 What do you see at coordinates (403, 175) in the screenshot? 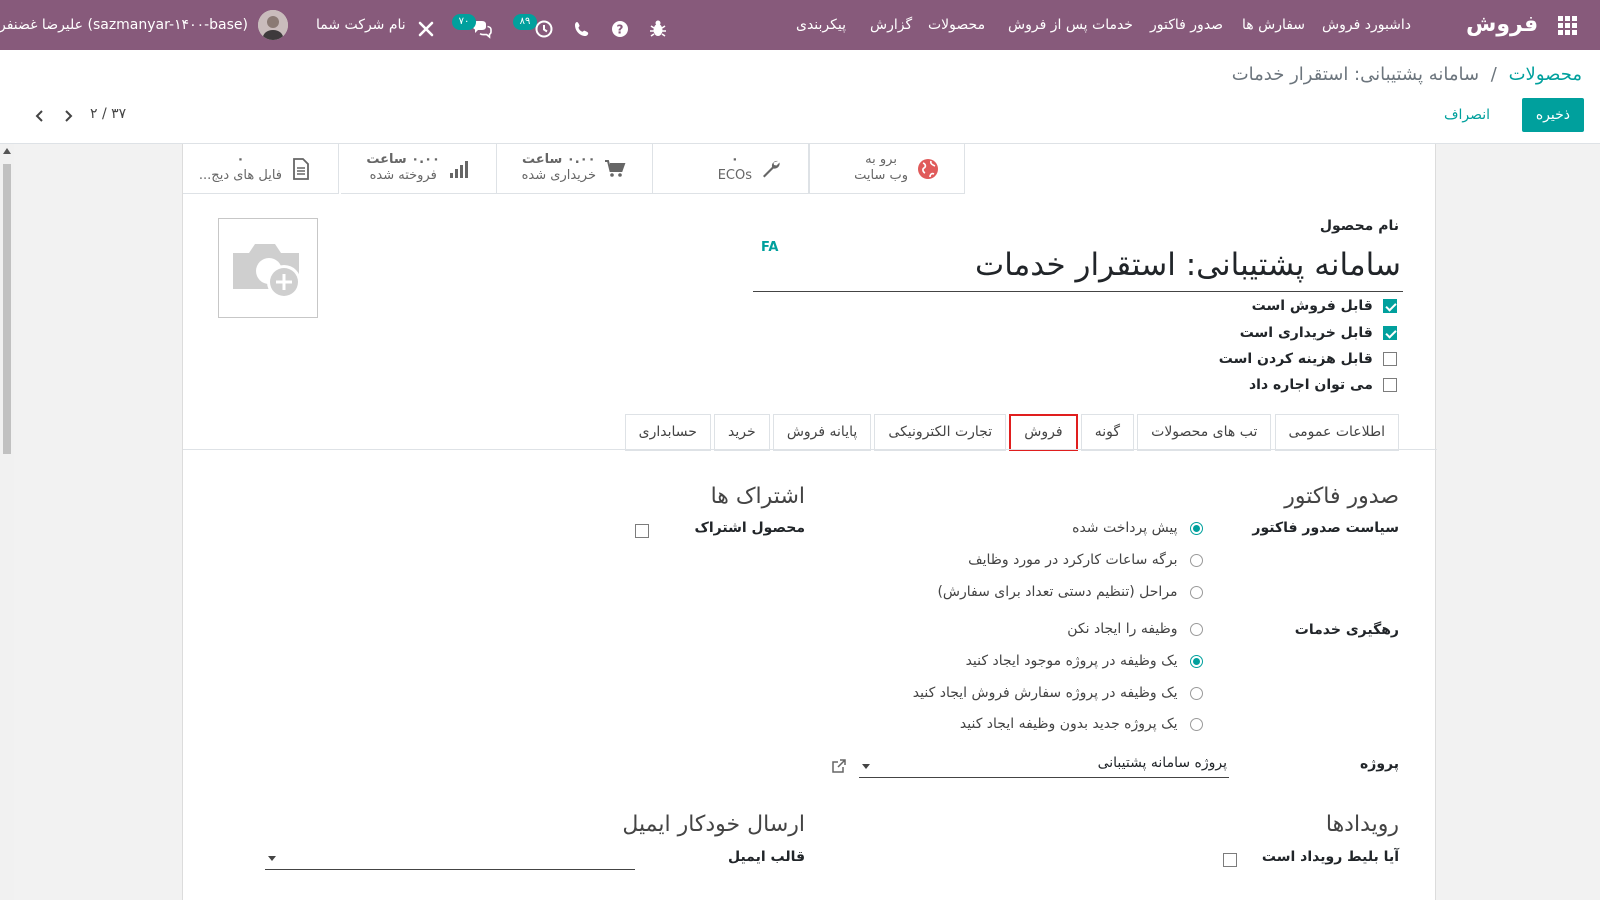
I see `sold-label: فروخته شده` at bounding box center [403, 175].